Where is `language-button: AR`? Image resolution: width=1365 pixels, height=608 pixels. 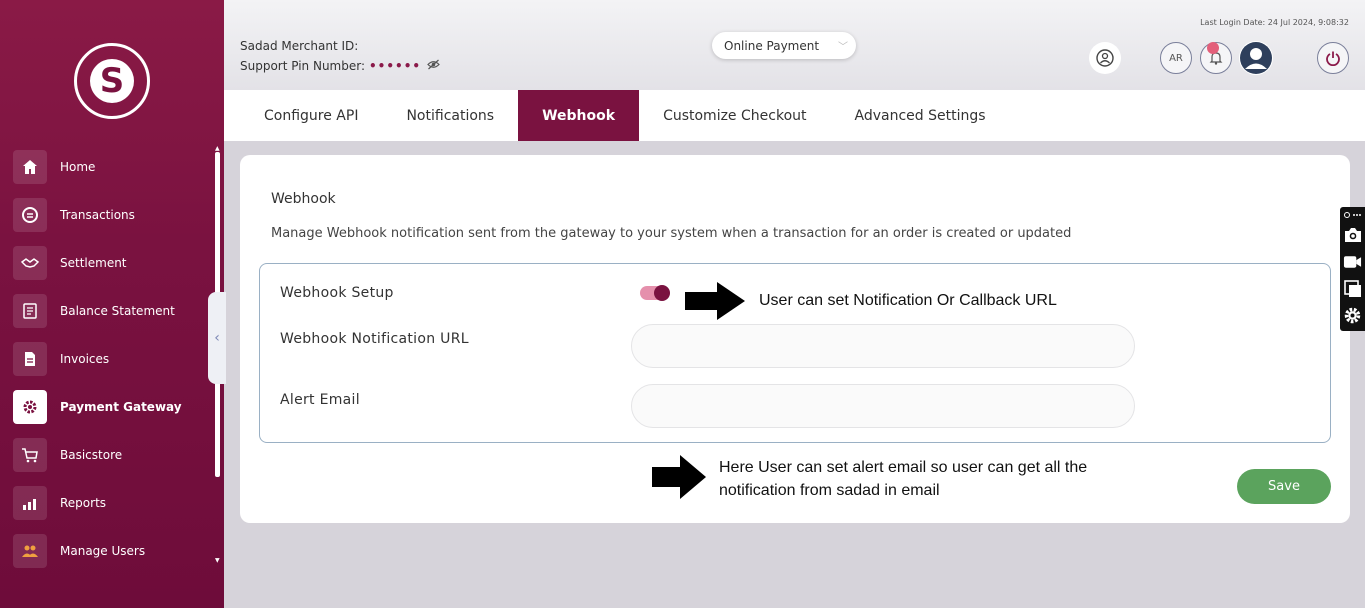 language-button: AR is located at coordinates (1176, 58).